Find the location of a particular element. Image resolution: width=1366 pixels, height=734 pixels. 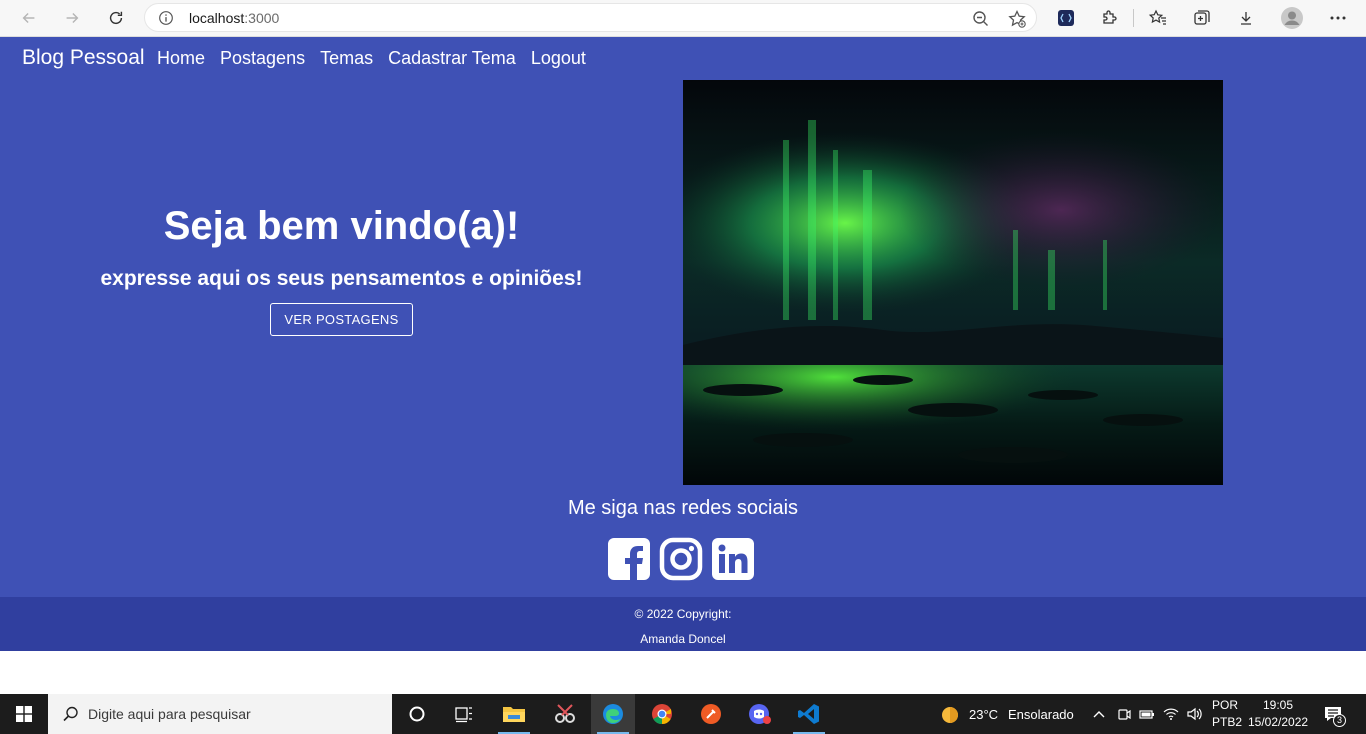

vscode-app is located at coordinates (809, 714).